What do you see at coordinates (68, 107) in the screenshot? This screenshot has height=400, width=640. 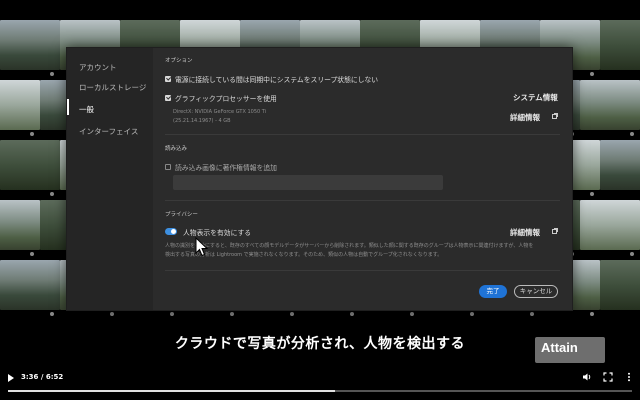 I see `sidebar-active-indicator` at bounding box center [68, 107].